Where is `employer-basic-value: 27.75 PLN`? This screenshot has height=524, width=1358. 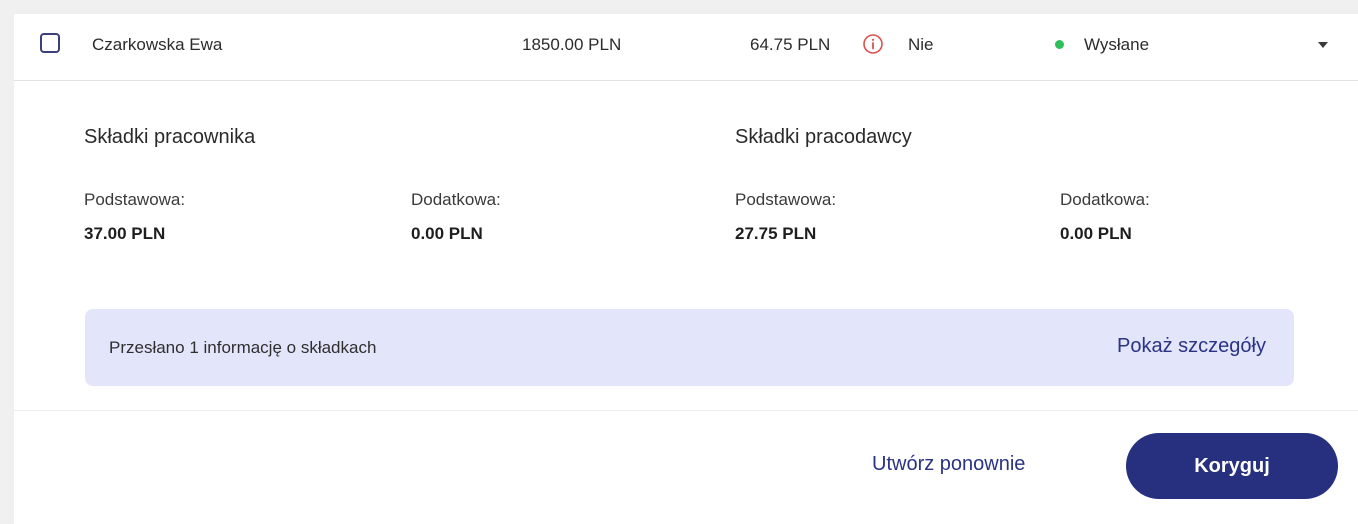 employer-basic-value: 27.75 PLN is located at coordinates (776, 233).